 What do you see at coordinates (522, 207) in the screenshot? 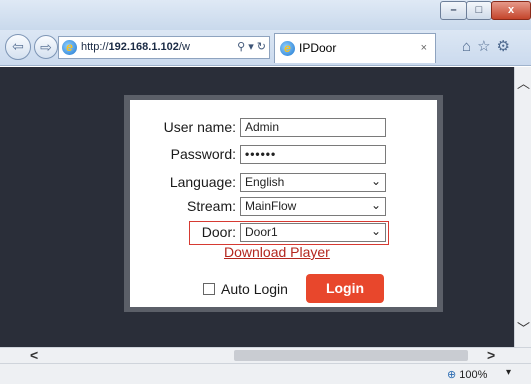
I see `vertical-scrollbar: ︿ ﹀` at bounding box center [522, 207].